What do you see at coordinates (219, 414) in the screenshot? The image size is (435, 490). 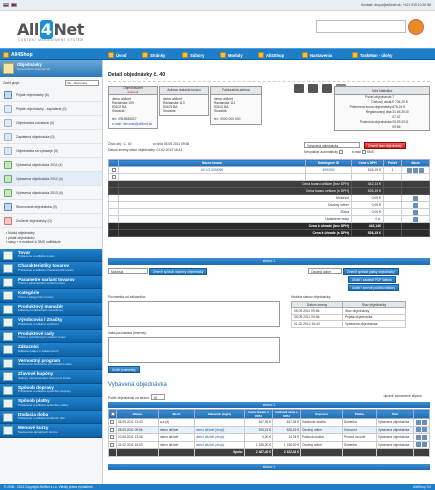 I see `col-customer: Zákazník (login)` at bounding box center [219, 414].